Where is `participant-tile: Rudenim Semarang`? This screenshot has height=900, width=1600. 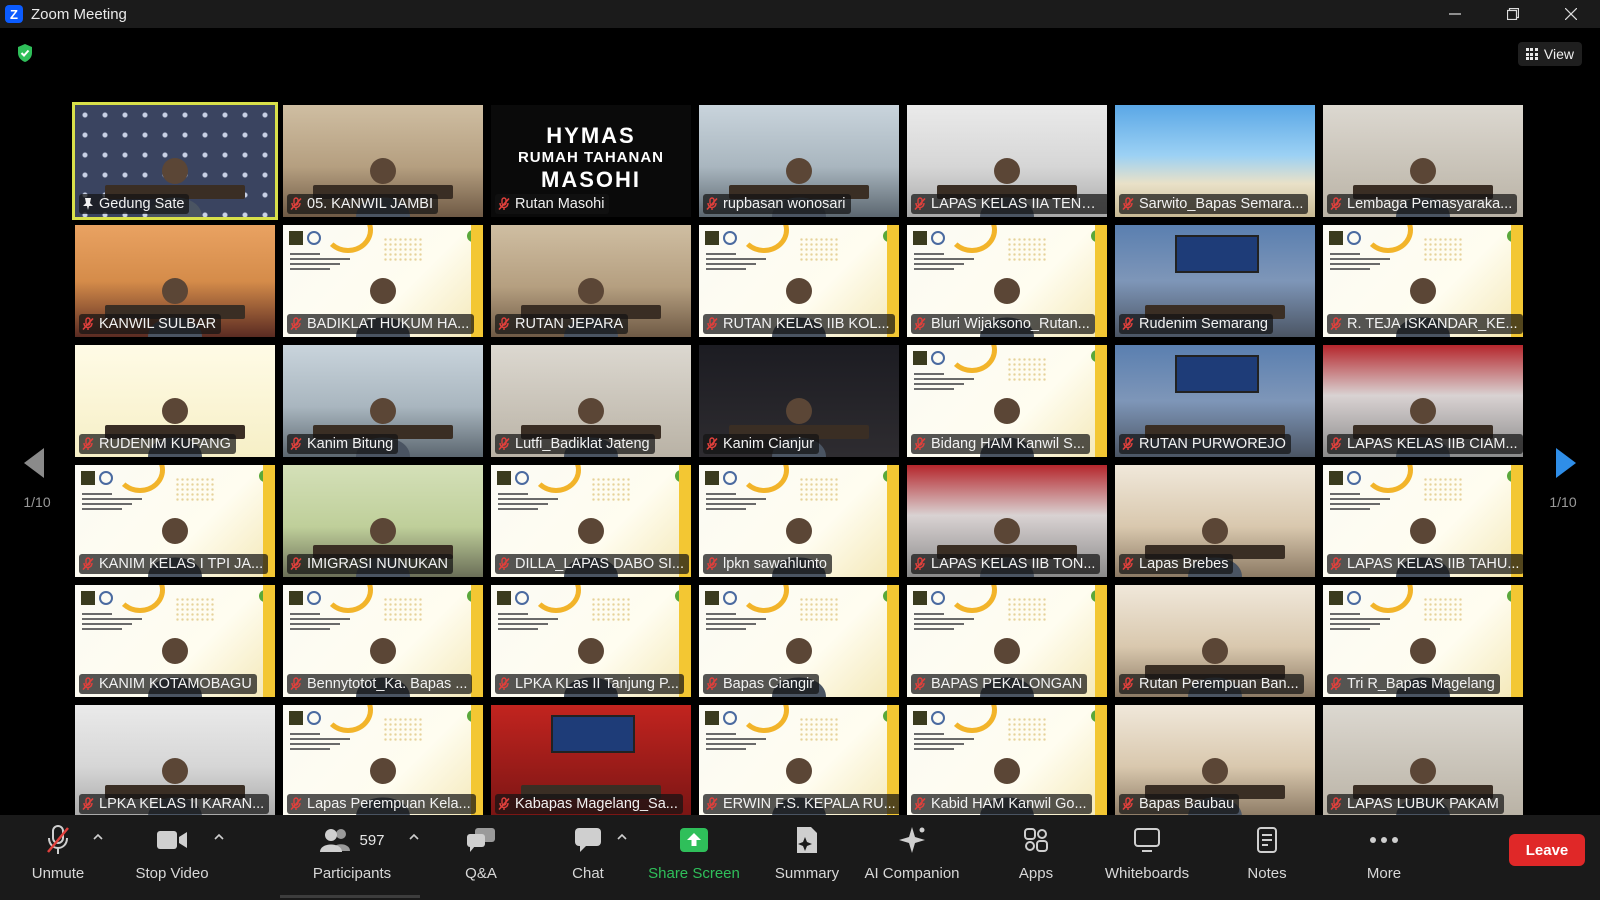 participant-tile: Rudenim Semarang is located at coordinates (1215, 281).